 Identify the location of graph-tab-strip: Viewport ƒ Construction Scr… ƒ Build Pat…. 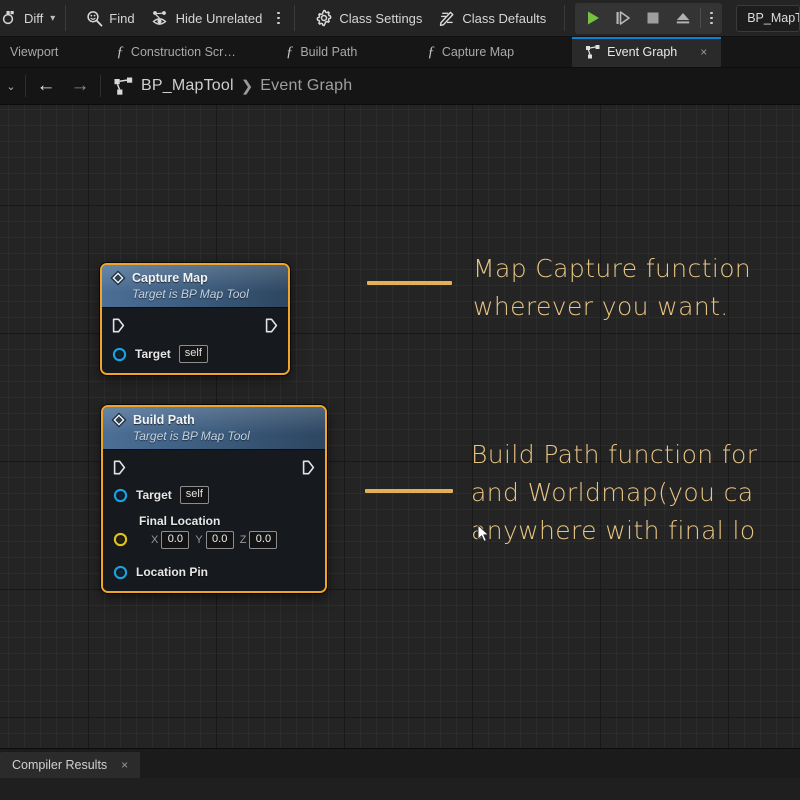
(400, 52).